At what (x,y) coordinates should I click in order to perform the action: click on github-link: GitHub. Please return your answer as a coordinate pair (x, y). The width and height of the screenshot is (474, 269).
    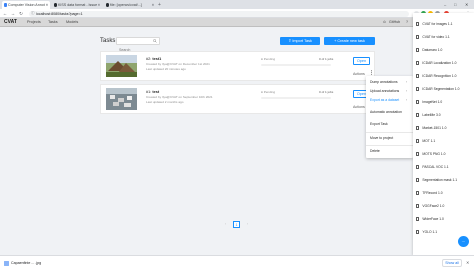
    Looking at the image, I should click on (394, 22).